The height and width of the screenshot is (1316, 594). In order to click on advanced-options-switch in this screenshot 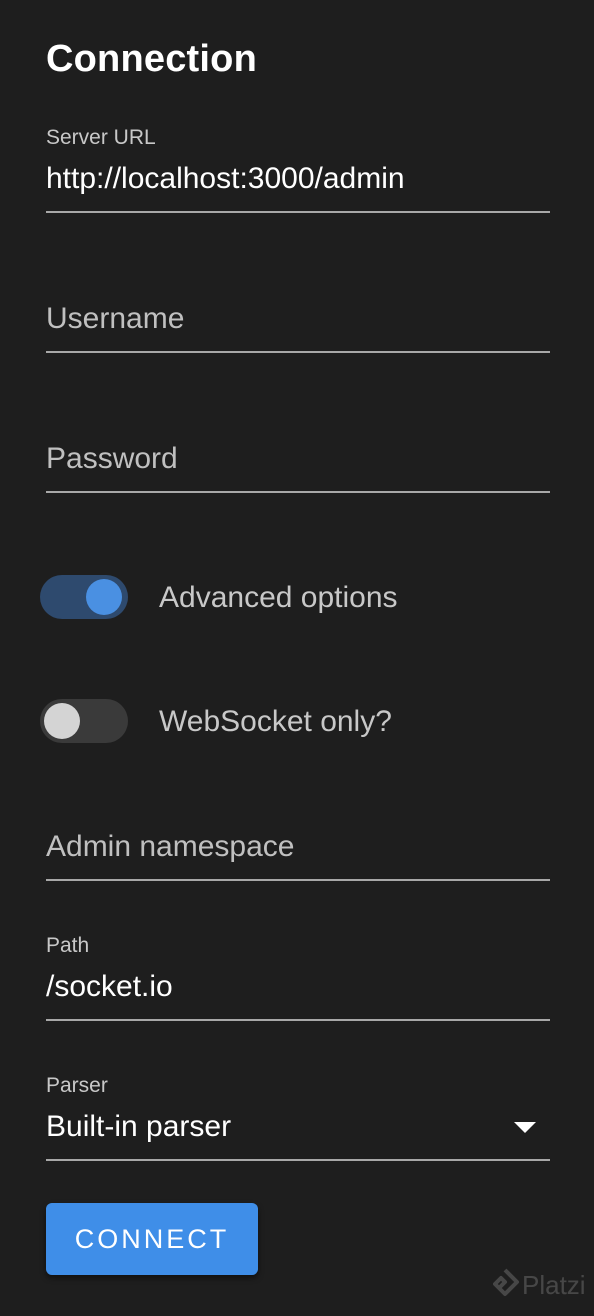, I will do `click(84, 597)`.